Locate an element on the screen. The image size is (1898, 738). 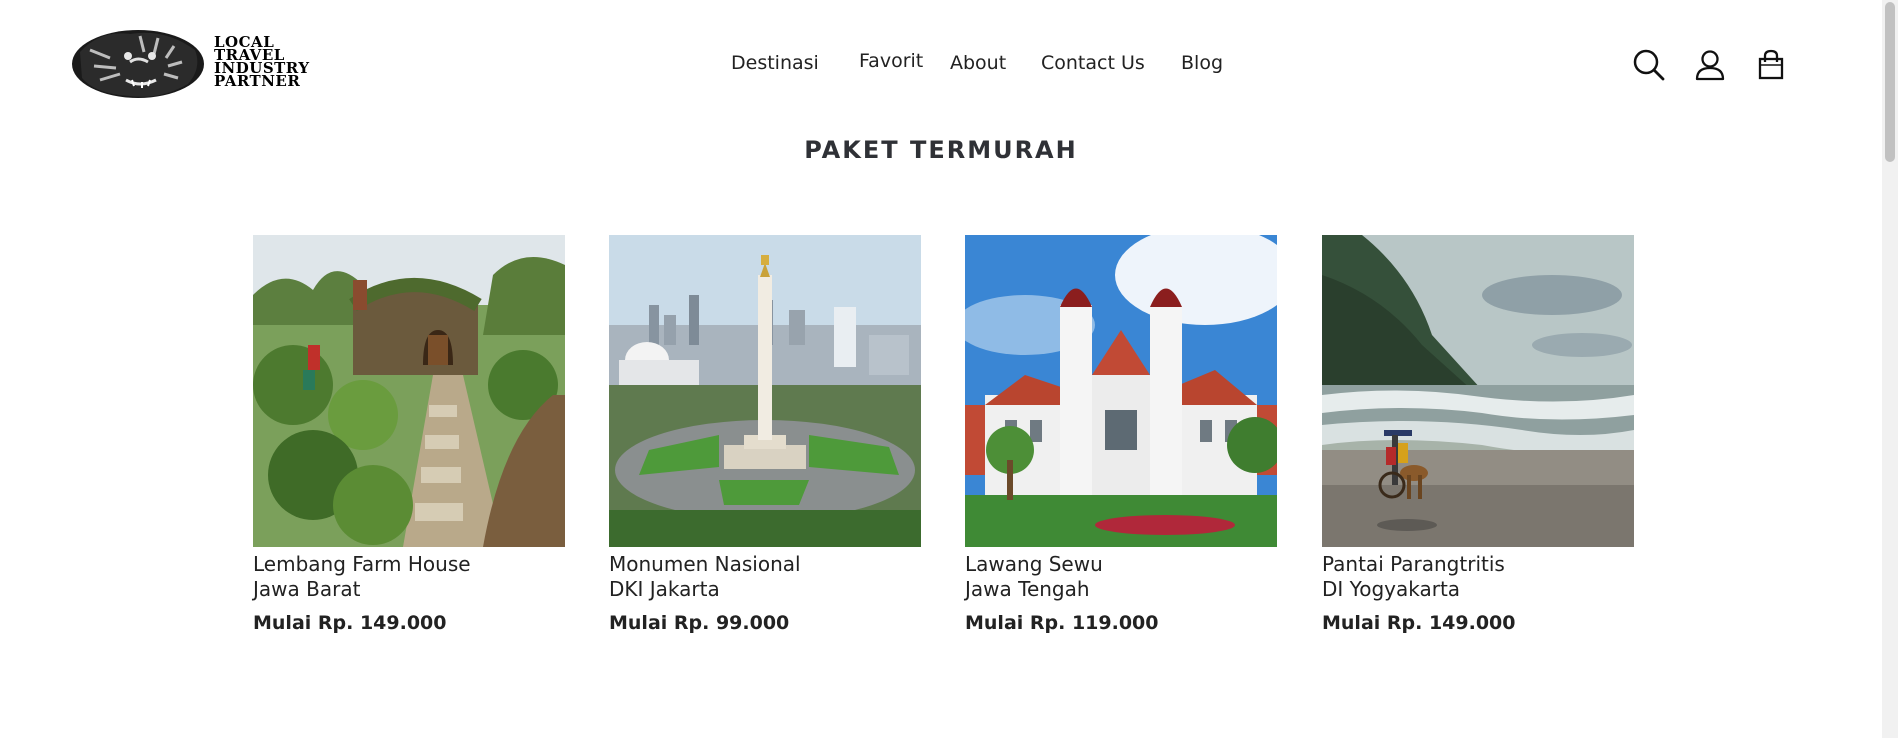
section-title: PAKET TERMURAH is located at coordinates (941, 150).